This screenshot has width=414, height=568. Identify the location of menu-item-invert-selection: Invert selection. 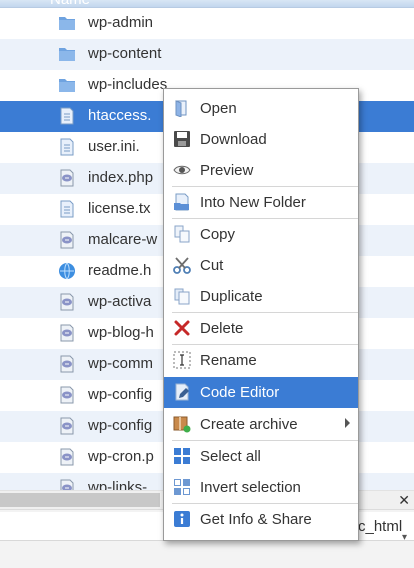
(261, 487).